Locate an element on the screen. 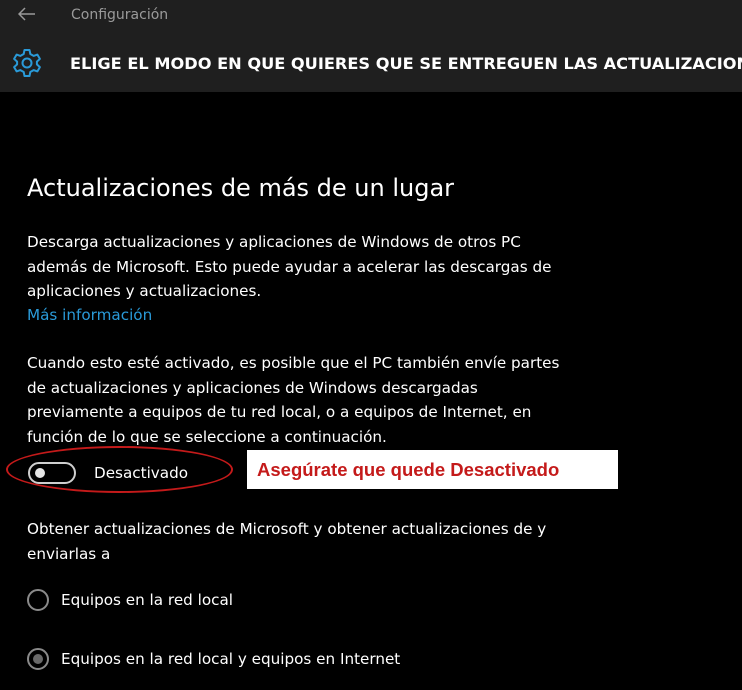 The height and width of the screenshot is (690, 742). back-arrow-icon is located at coordinates (26, 14).